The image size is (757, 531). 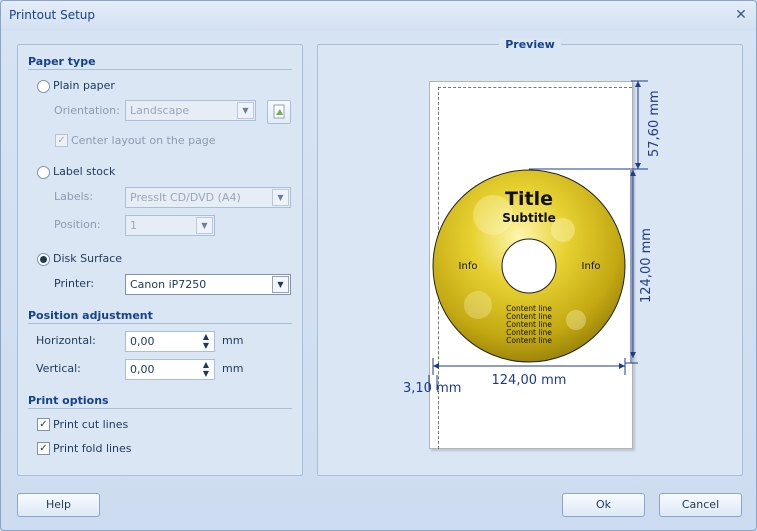 I want to click on vertical-stepper: 0,00 ▲ ▼, so click(x=170, y=369).